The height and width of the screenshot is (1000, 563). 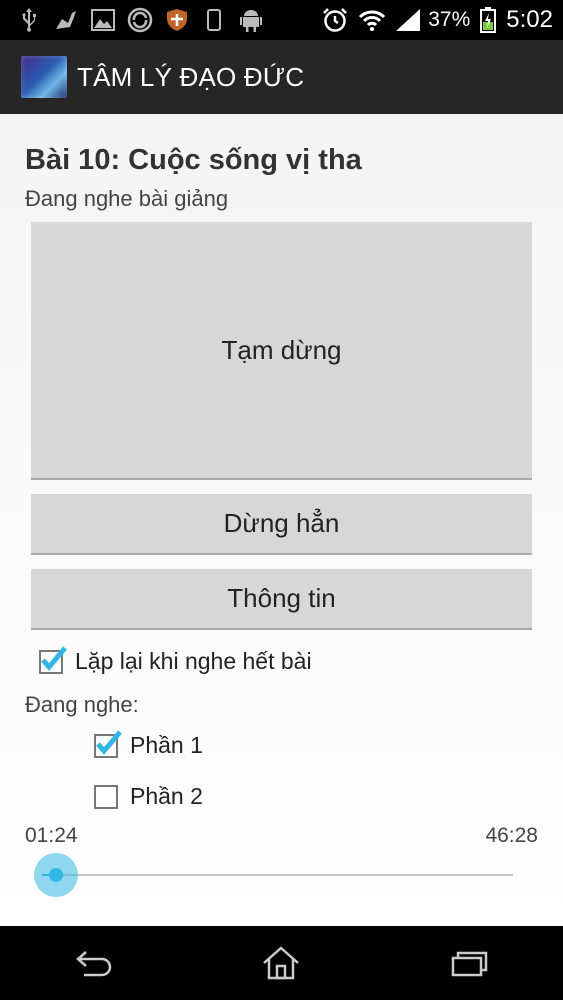 I want to click on app-logo-icon, so click(x=44, y=77).